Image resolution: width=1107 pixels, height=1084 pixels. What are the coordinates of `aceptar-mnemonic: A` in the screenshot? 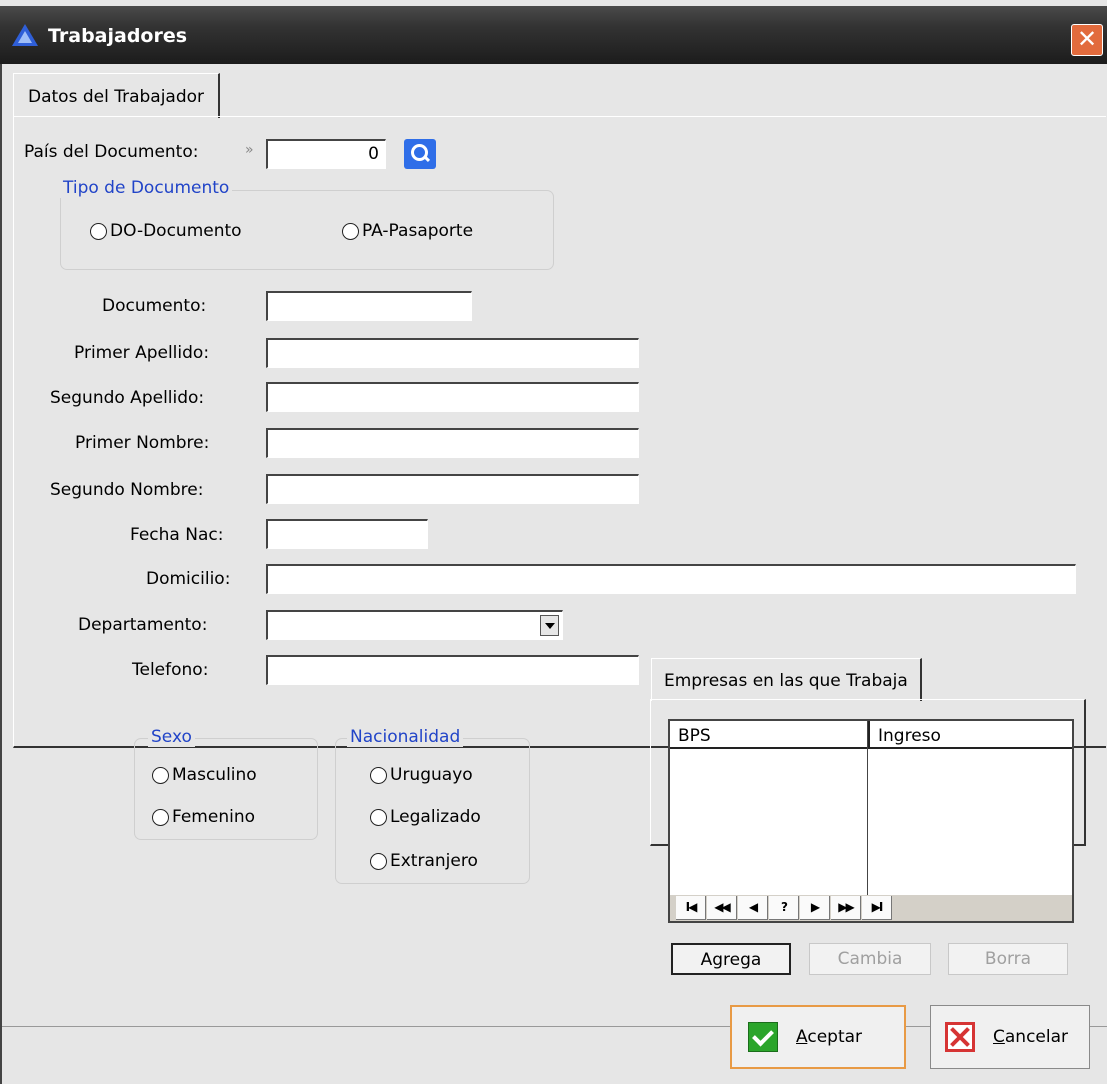 It's located at (802, 1037).